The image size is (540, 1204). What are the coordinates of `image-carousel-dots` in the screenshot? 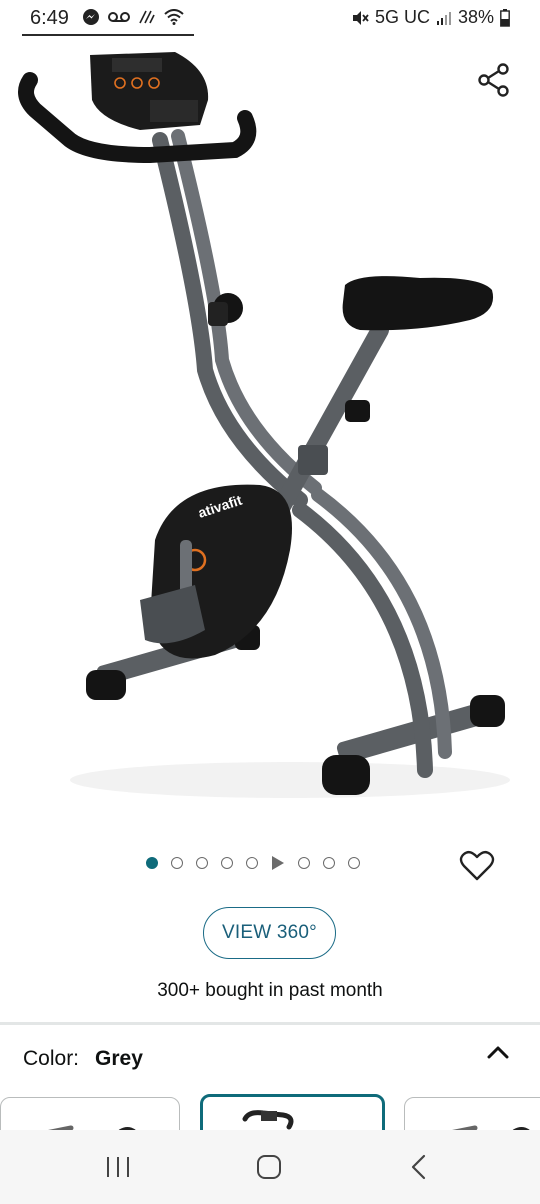 It's located at (253, 863).